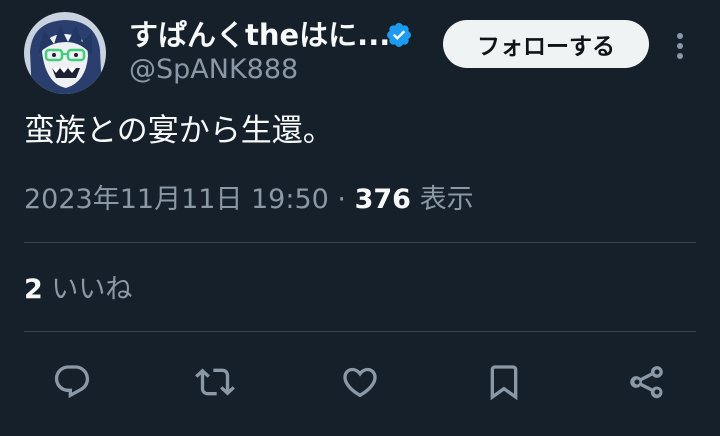 The width and height of the screenshot is (720, 436). I want to click on like-button, so click(360, 382).